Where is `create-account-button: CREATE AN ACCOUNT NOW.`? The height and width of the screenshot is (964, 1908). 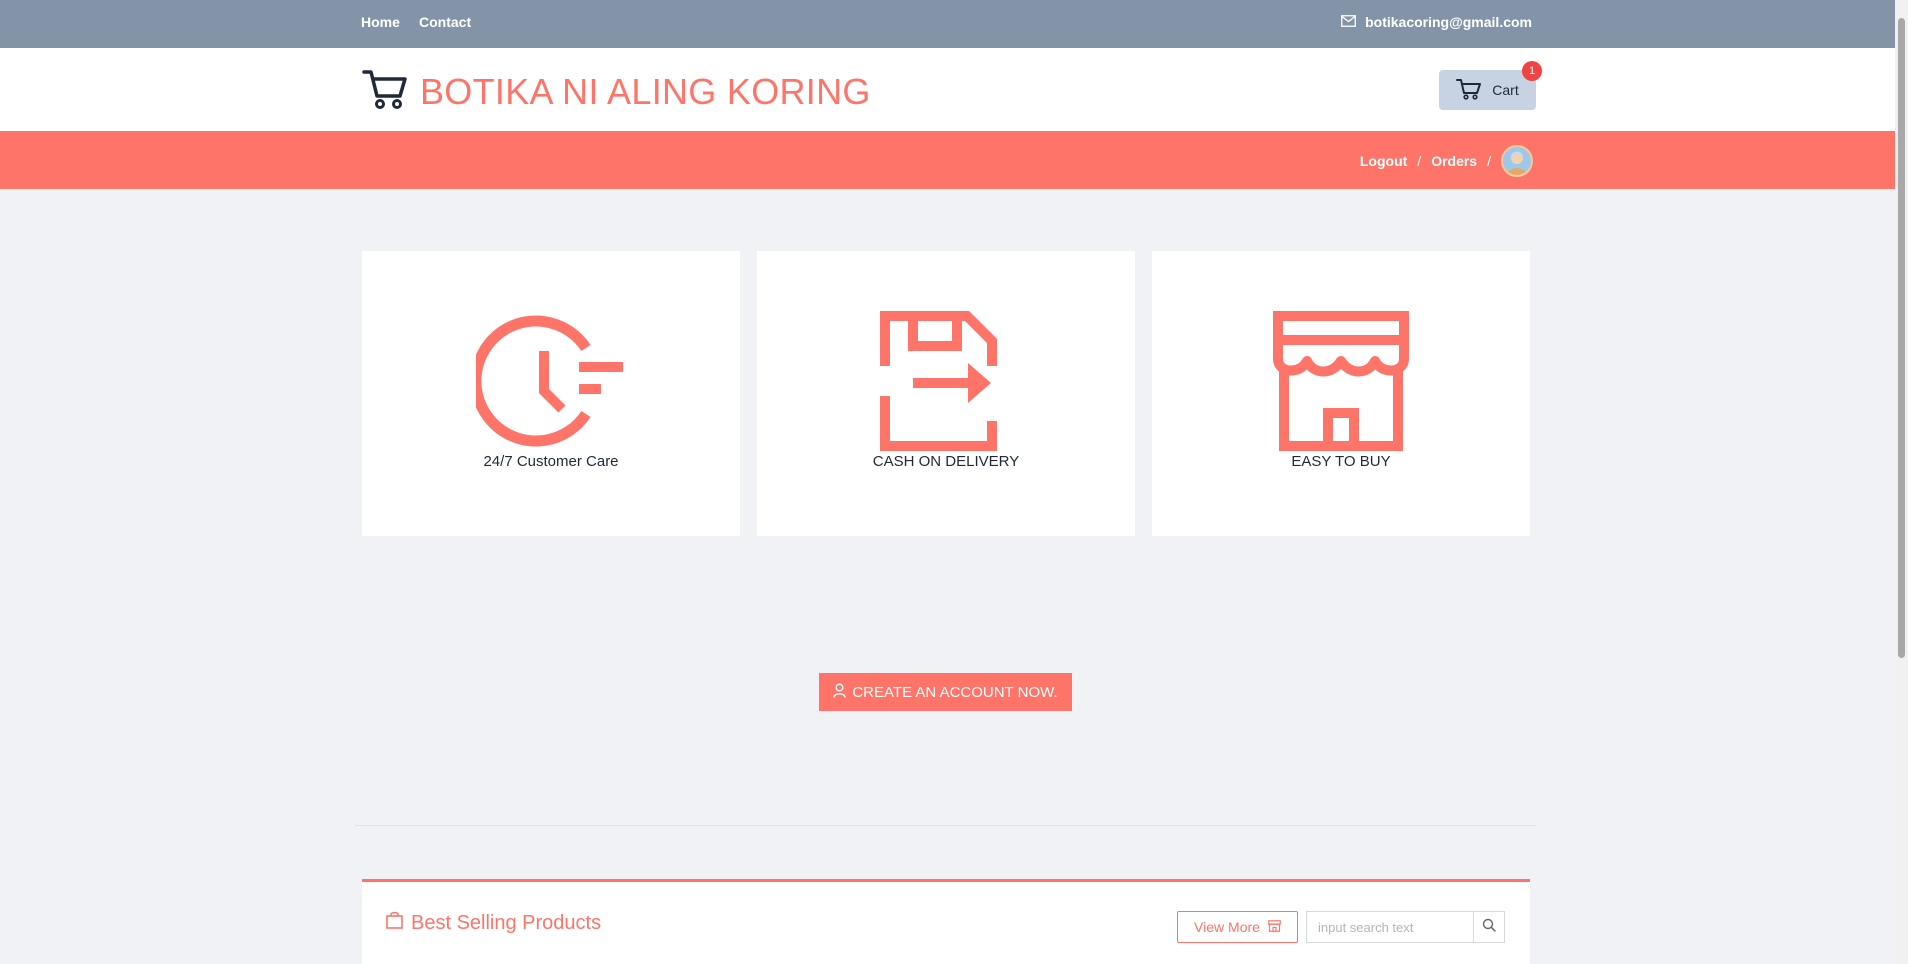 create-account-button: CREATE AN ACCOUNT NOW. is located at coordinates (945, 692).